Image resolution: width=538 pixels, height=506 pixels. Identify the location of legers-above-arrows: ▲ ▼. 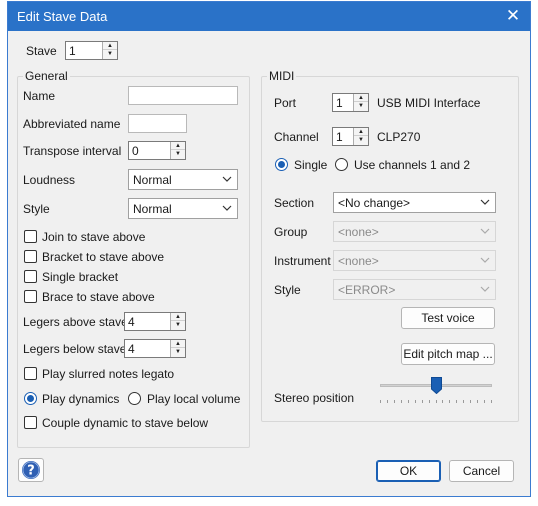
(177, 321).